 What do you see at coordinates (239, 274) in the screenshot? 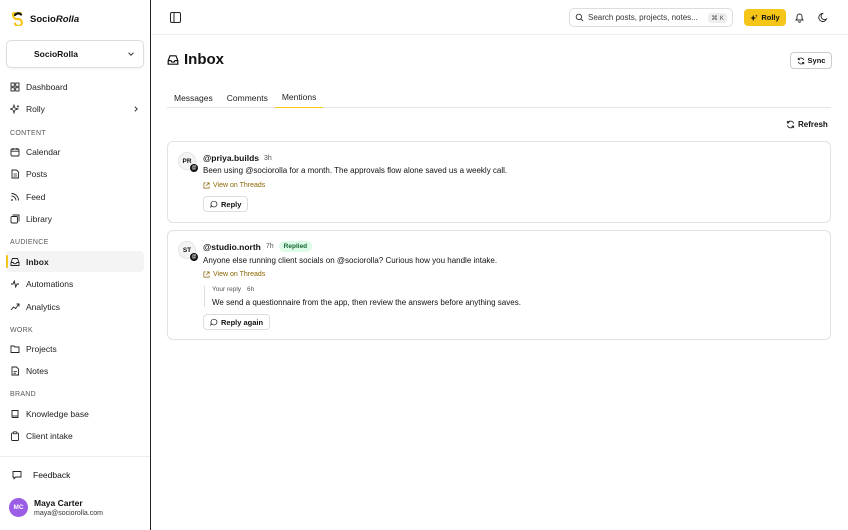
I see `view-link-label: View on Threads` at bounding box center [239, 274].